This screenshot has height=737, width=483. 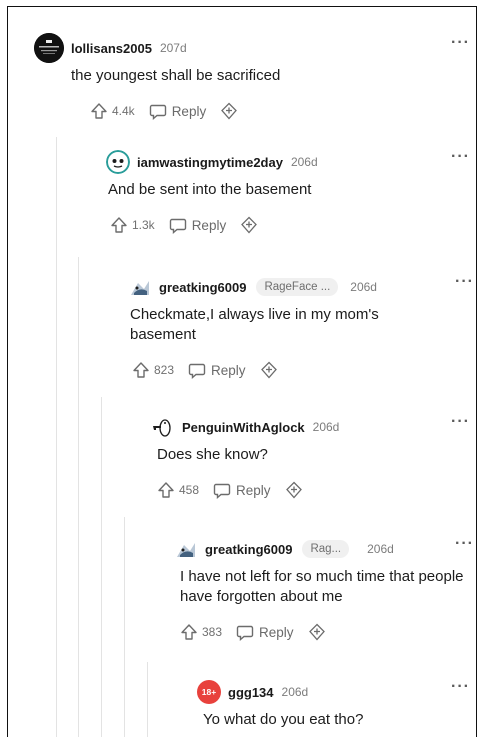 I want to click on nsfw-avatar-label: 18+, so click(x=209, y=692).